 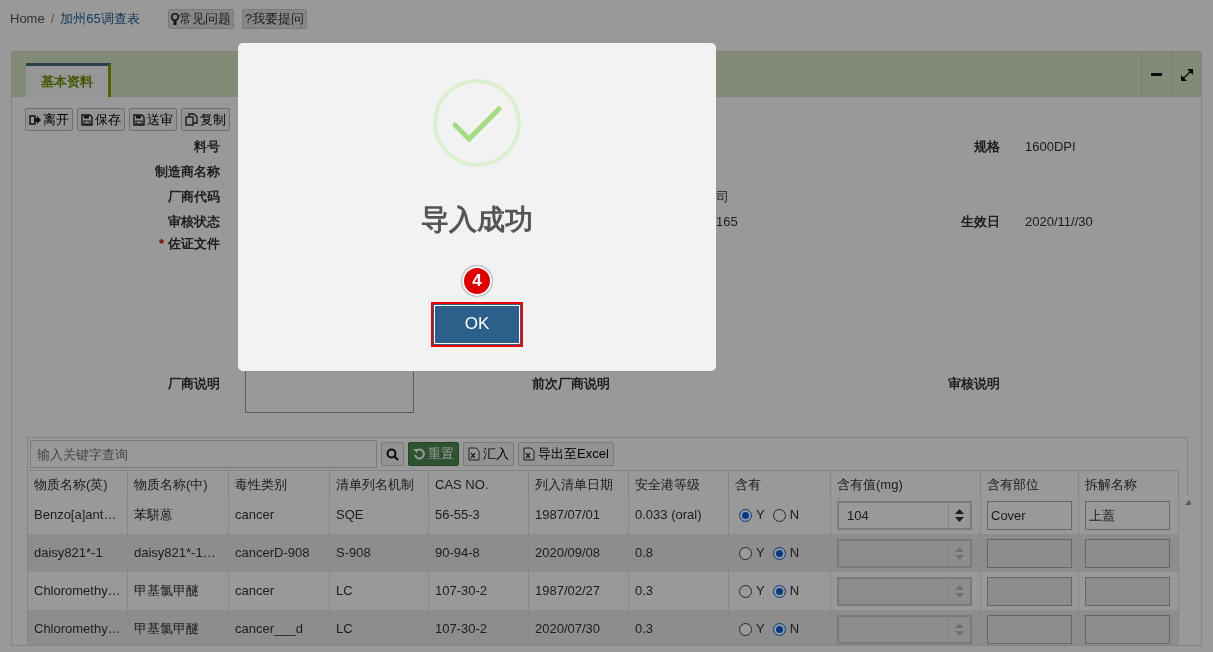 What do you see at coordinates (279, 483) in the screenshot?
I see `column-header: 毒性类别` at bounding box center [279, 483].